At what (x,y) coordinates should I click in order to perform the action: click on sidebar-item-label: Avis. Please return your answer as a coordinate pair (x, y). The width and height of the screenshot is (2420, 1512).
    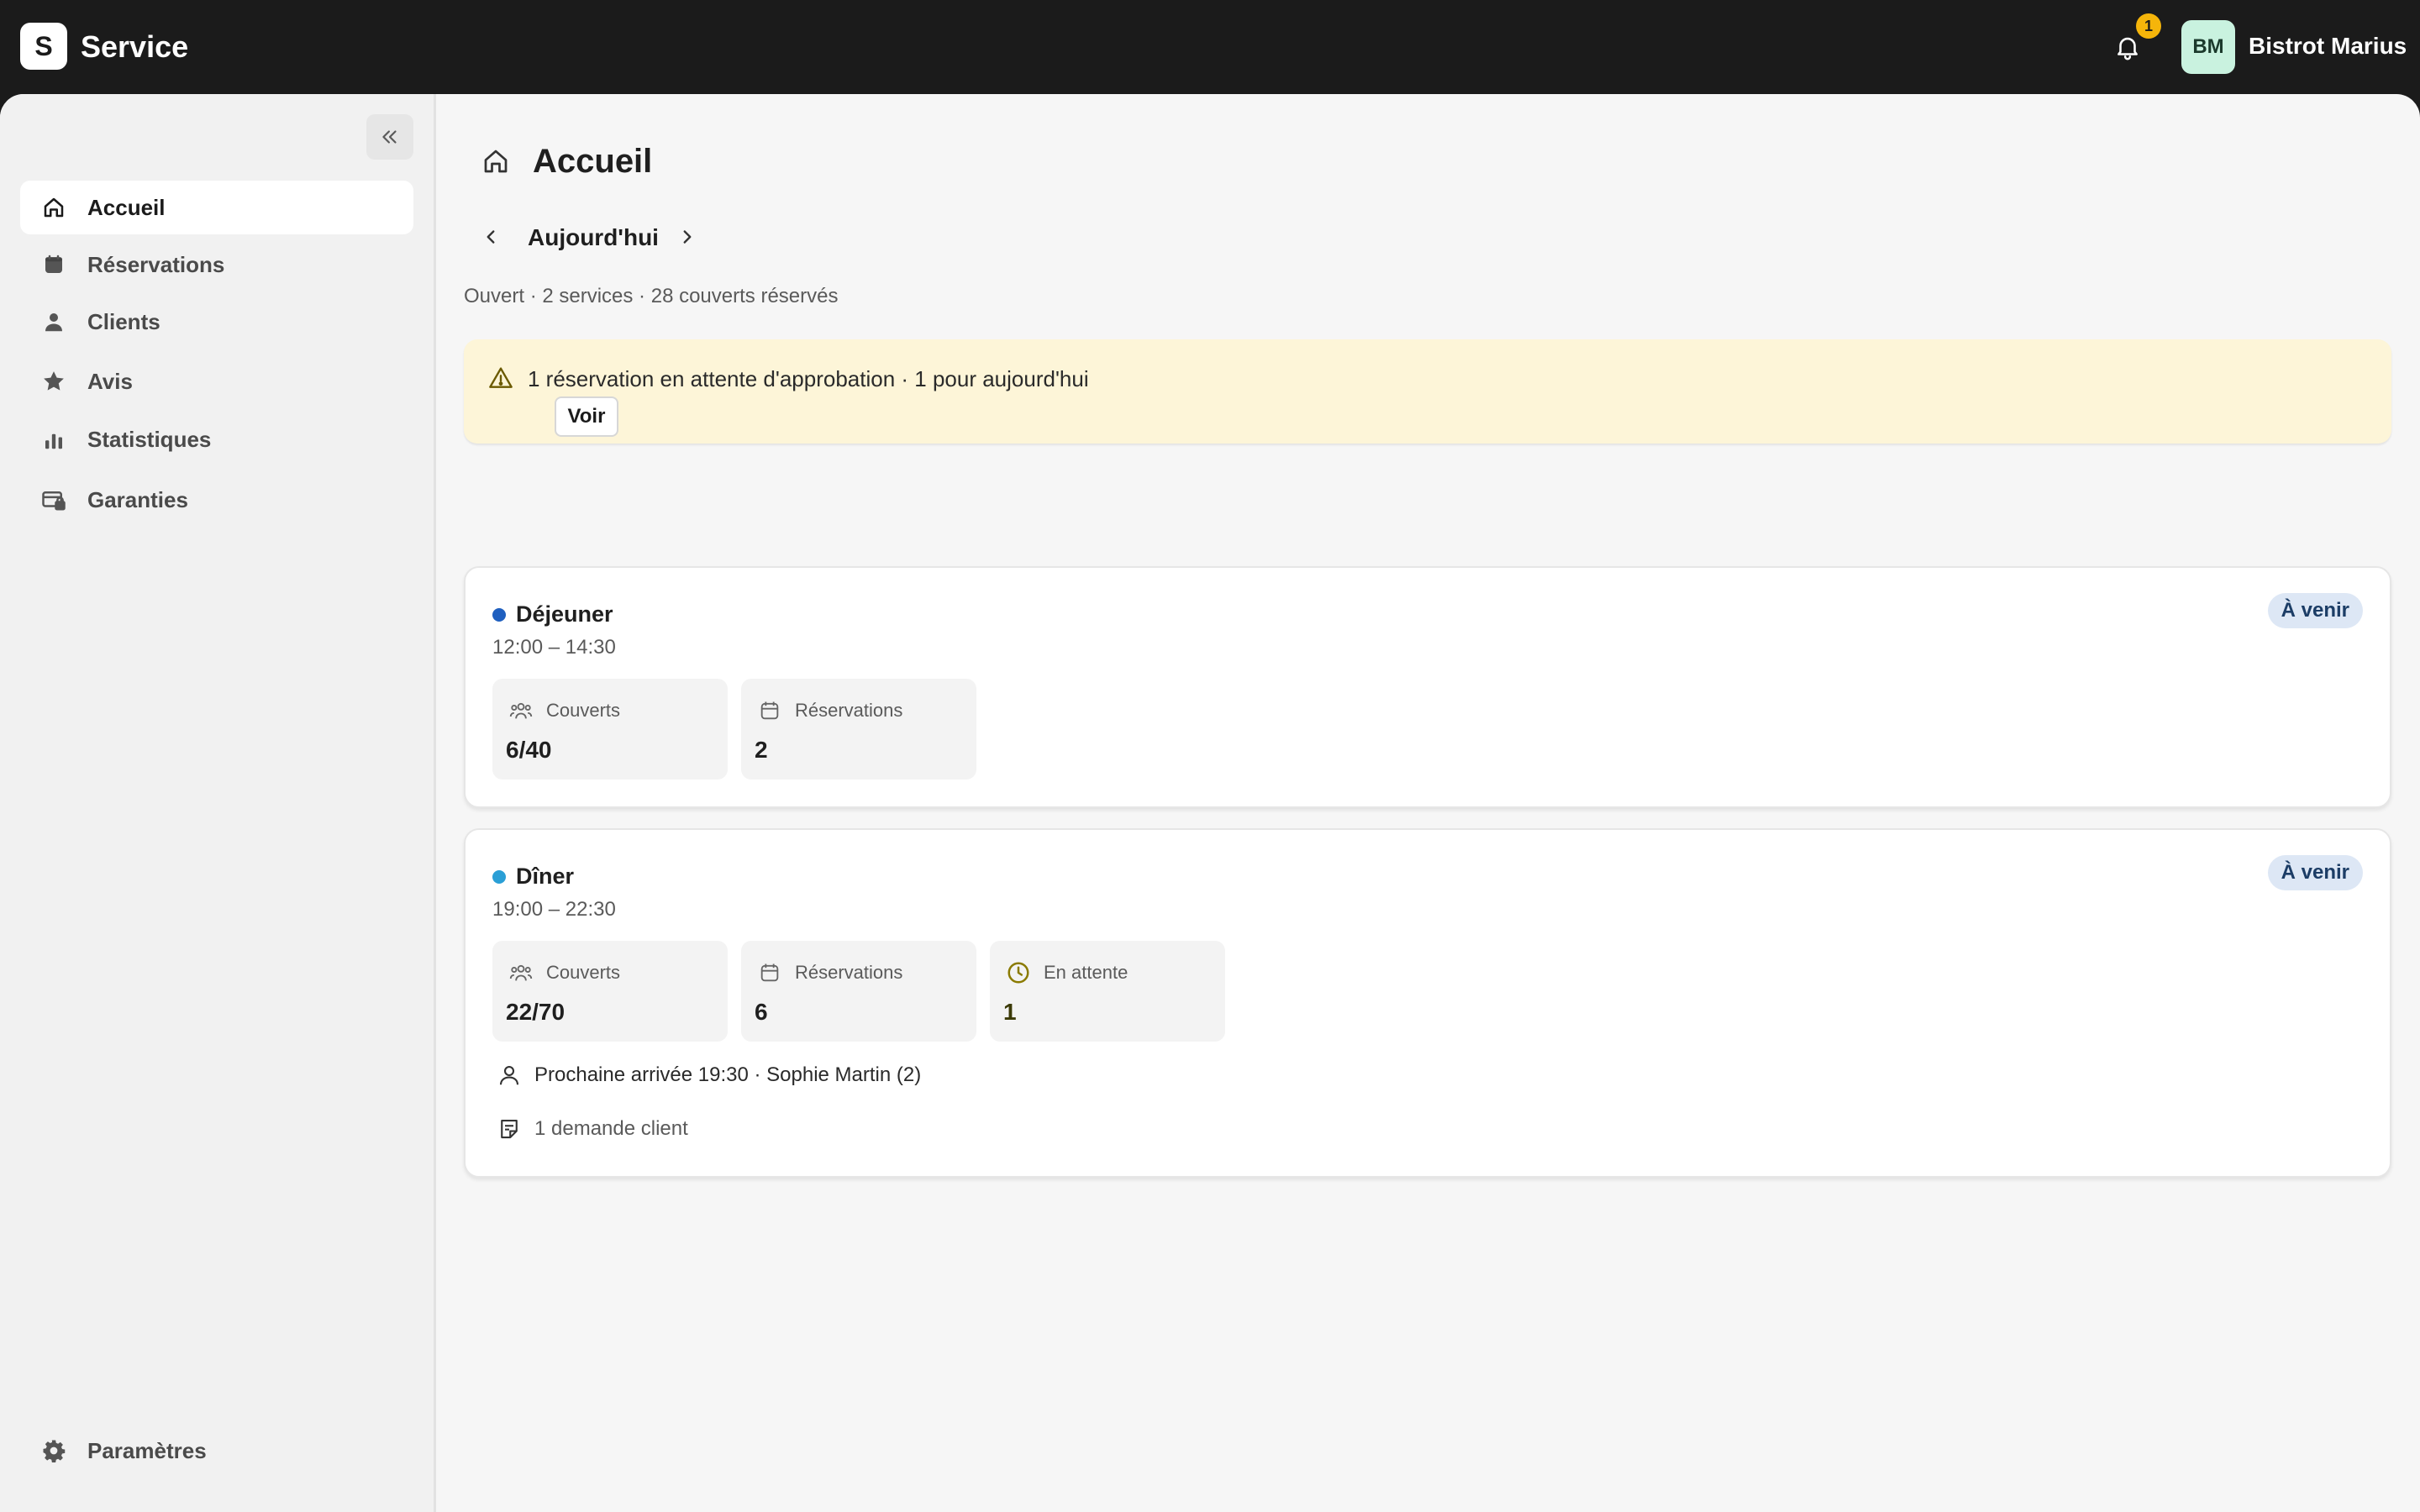
    Looking at the image, I should click on (110, 381).